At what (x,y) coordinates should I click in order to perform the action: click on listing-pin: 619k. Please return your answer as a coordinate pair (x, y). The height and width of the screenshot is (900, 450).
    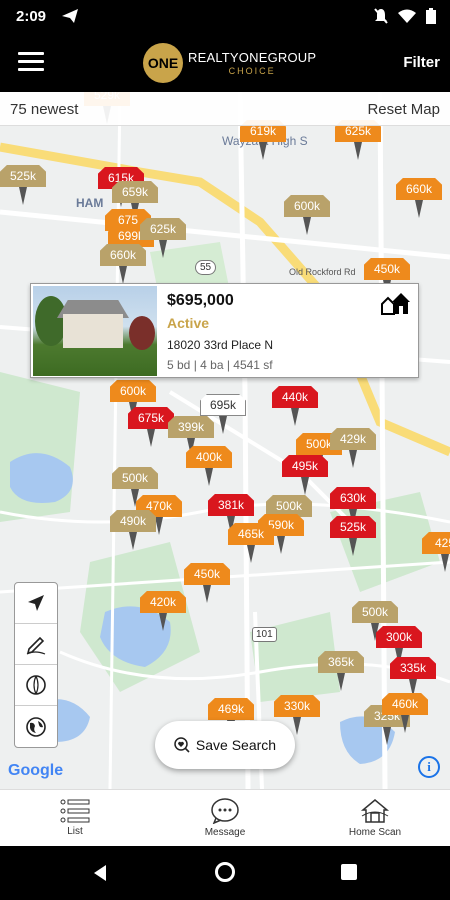
    Looking at the image, I should click on (263, 140).